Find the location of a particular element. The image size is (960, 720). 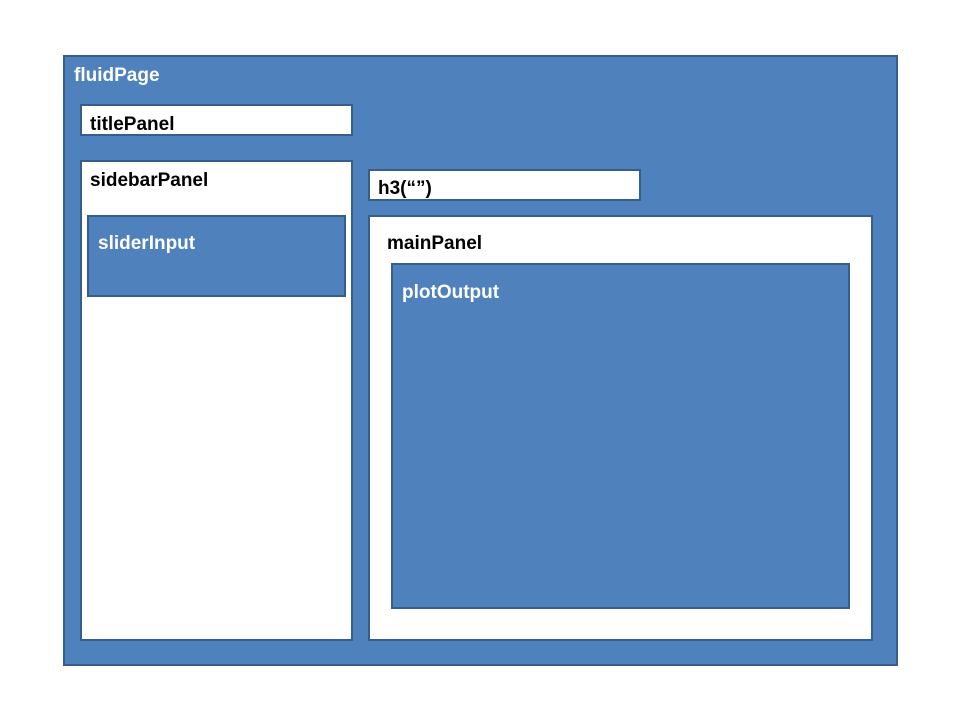

title-panel-label: titlePanel is located at coordinates (132, 124).